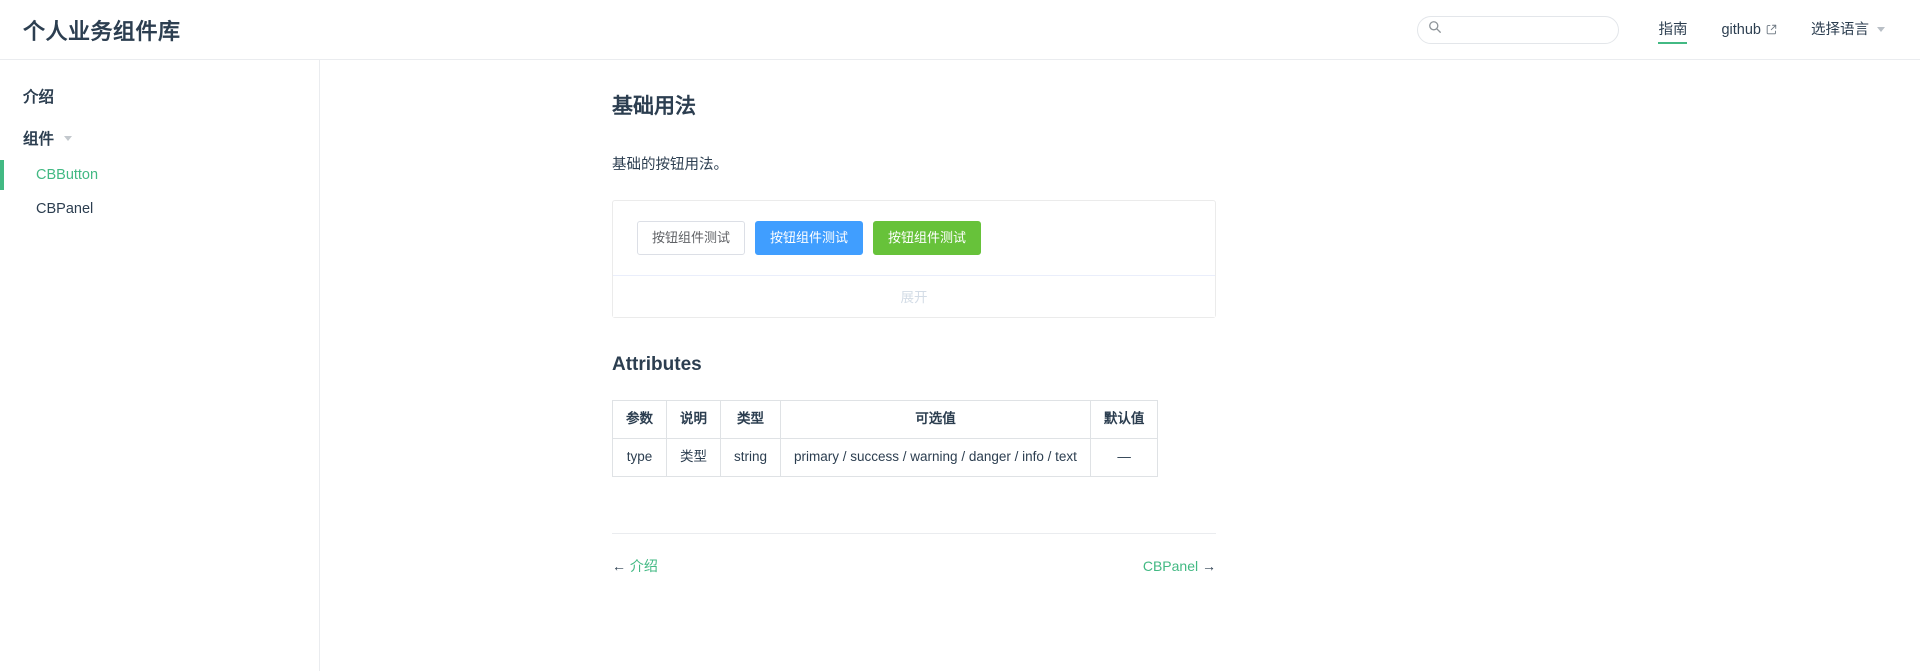 The image size is (1920, 671). I want to click on external-link-icon, so click(1771, 29).